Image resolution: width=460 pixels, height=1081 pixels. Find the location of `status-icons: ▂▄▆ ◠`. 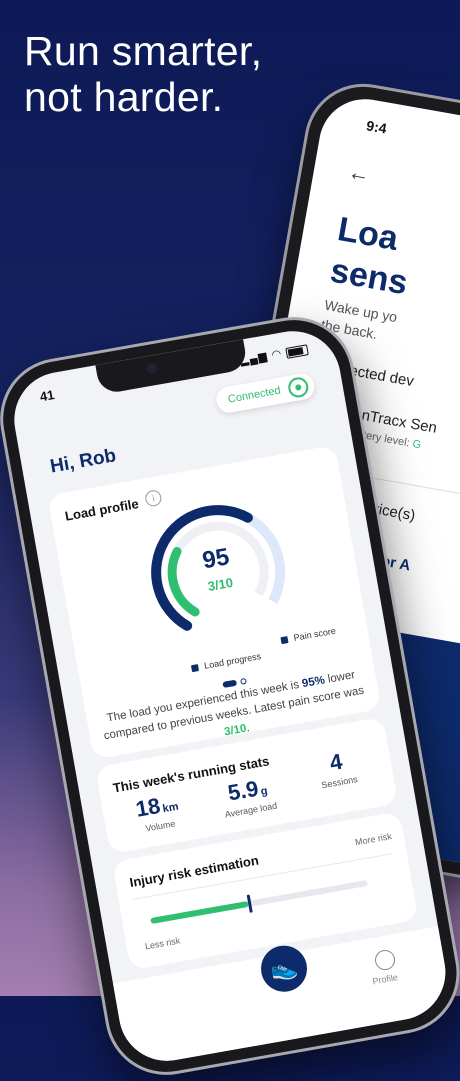

status-icons: ▂▄▆ ◠ is located at coordinates (274, 354).